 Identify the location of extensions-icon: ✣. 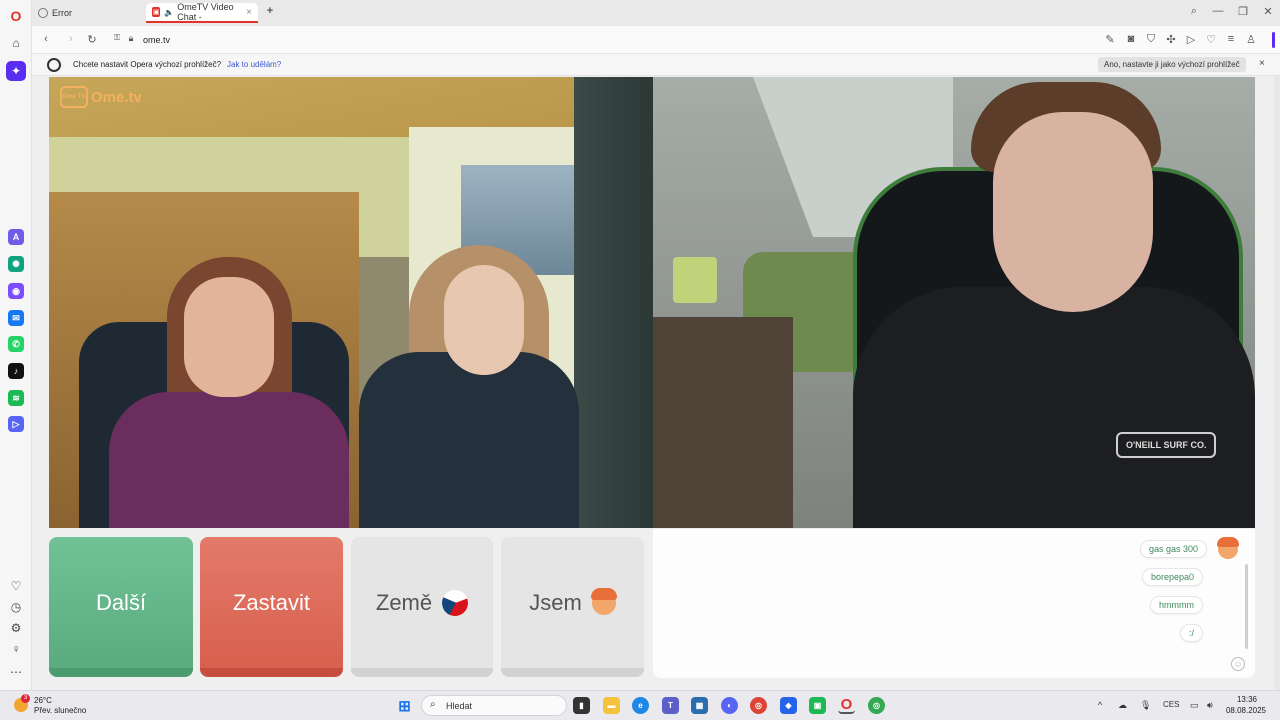
(1171, 39).